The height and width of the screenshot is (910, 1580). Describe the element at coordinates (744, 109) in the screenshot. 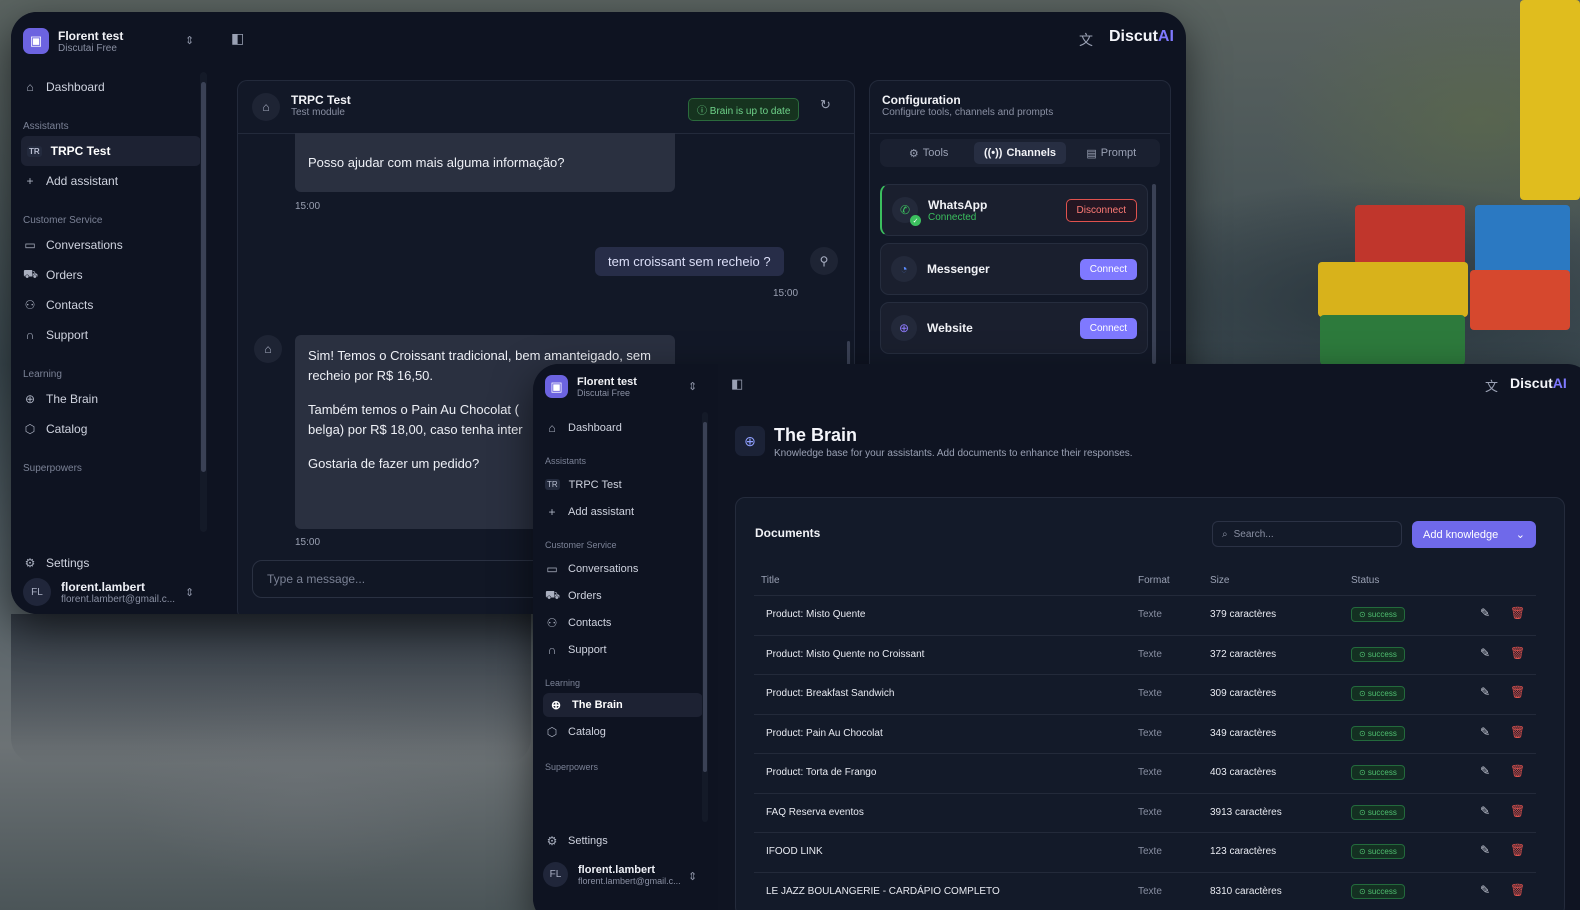

I see `status-badge: ⓘ Brain is up to date` at that location.